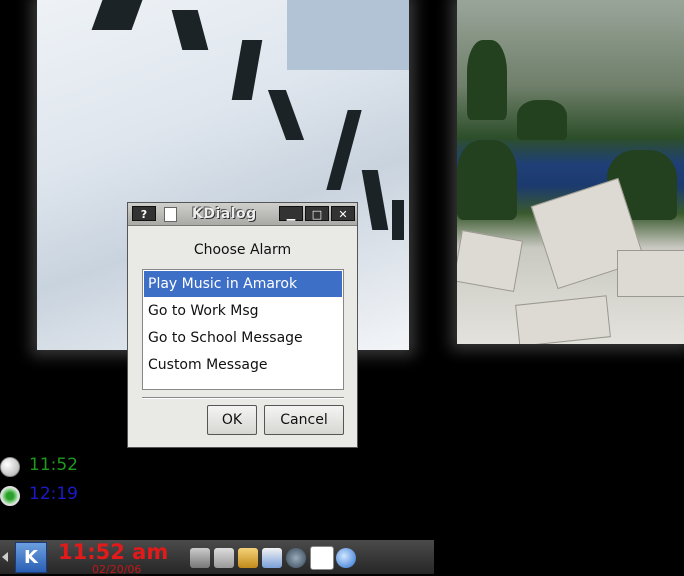  I want to click on maximize-button: □, so click(317, 213).